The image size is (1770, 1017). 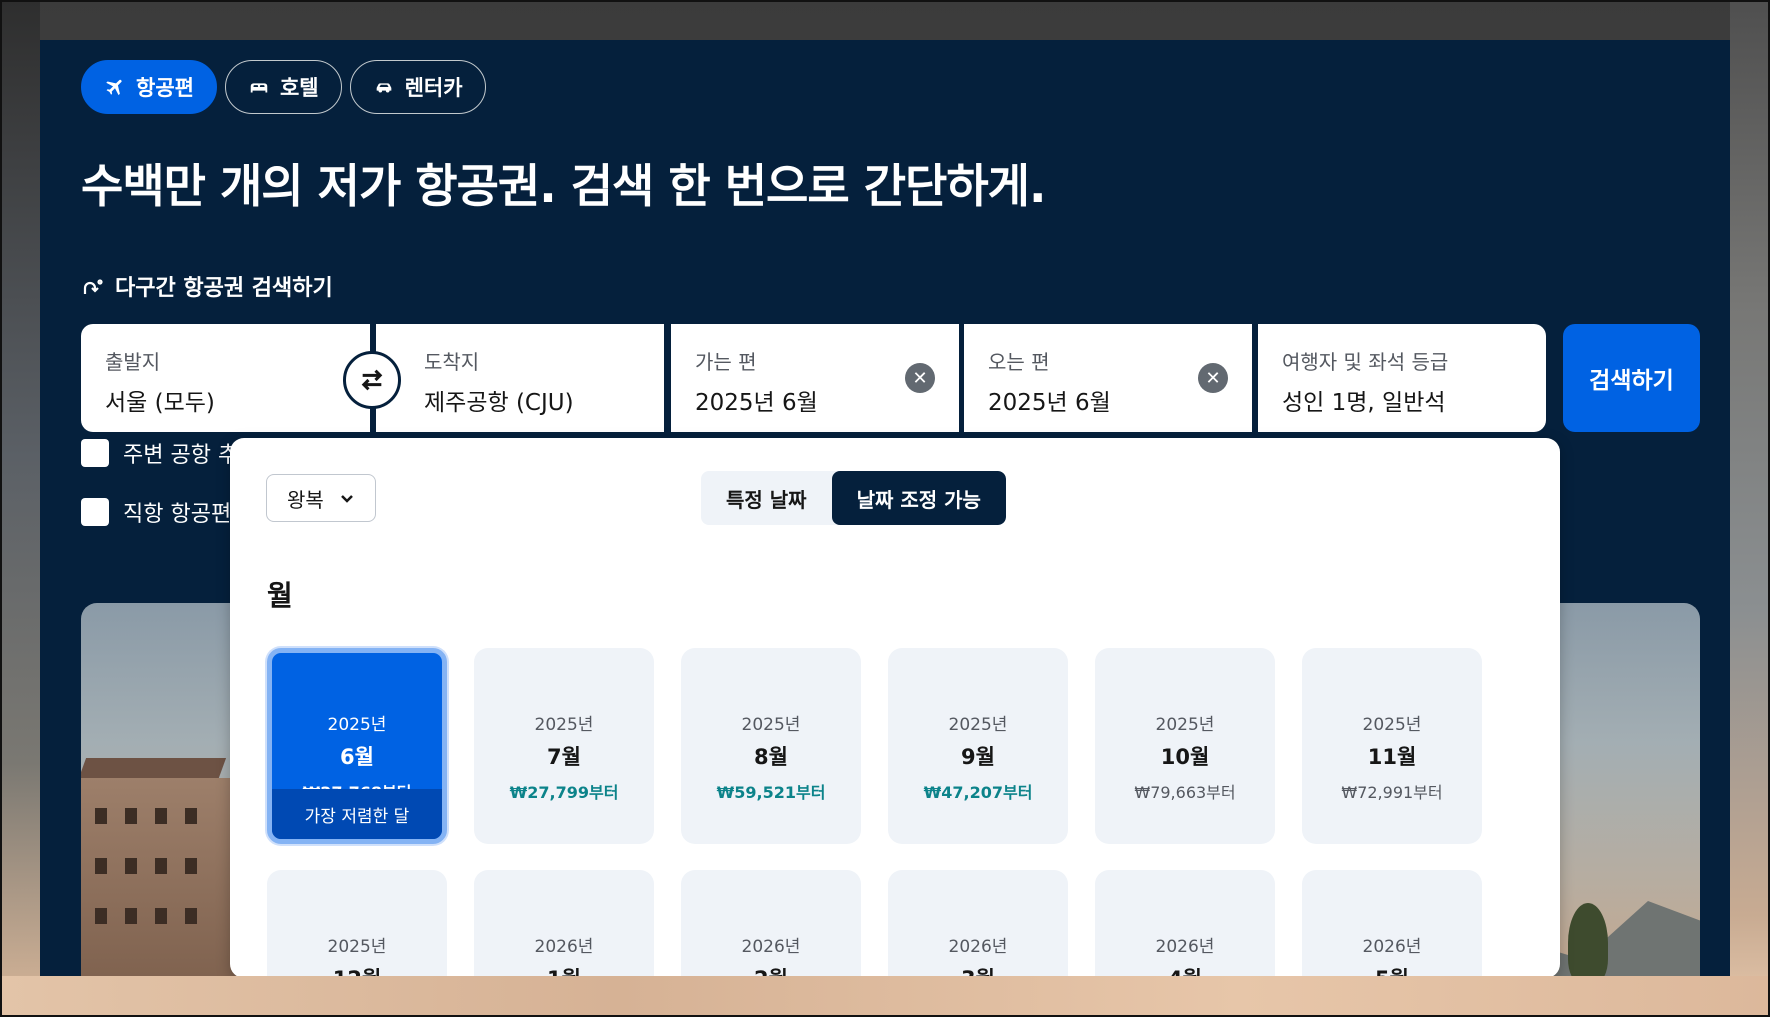 What do you see at coordinates (1364, 403) in the screenshot?
I see `travellers-value: 성인 1명, 일반석` at bounding box center [1364, 403].